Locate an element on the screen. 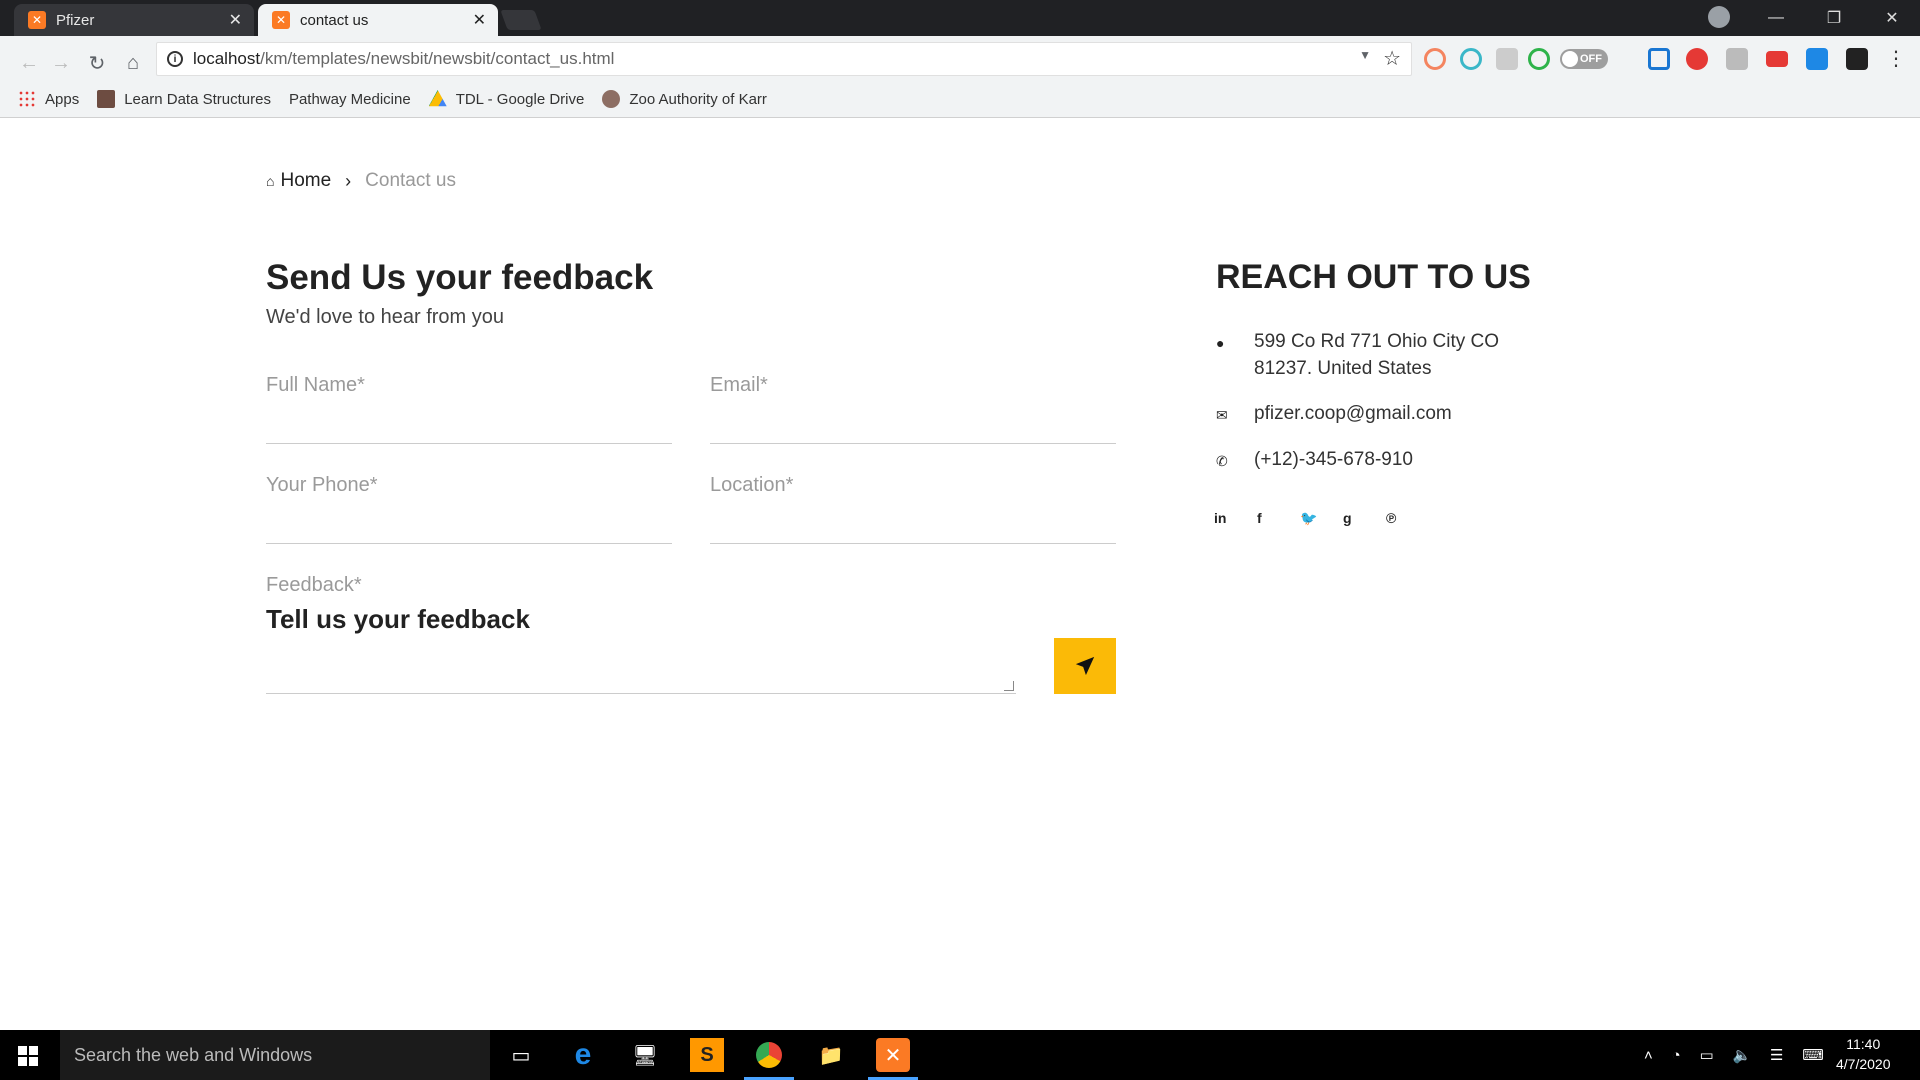  taskbar-clock: 11:40 4/7/2020 is located at coordinates (1863, 1054).